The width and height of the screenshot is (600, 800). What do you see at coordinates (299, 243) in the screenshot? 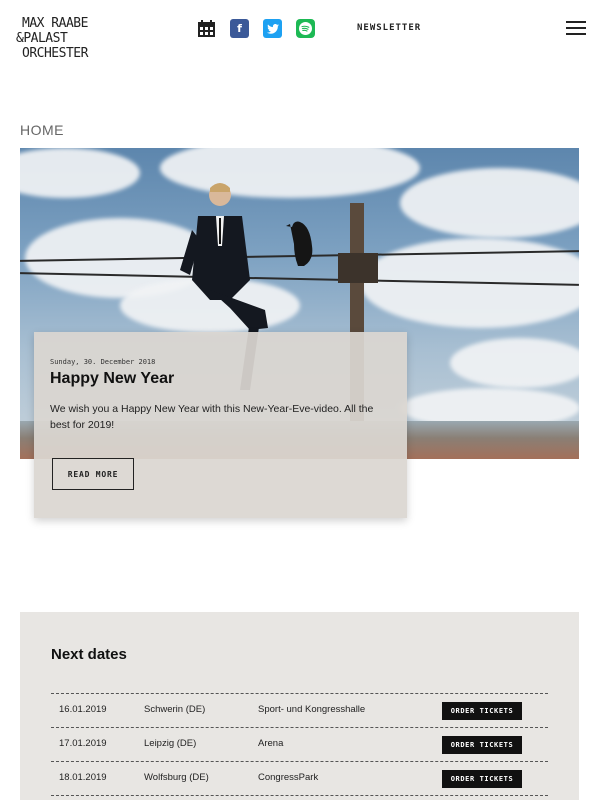
I see `crow-figure` at bounding box center [299, 243].